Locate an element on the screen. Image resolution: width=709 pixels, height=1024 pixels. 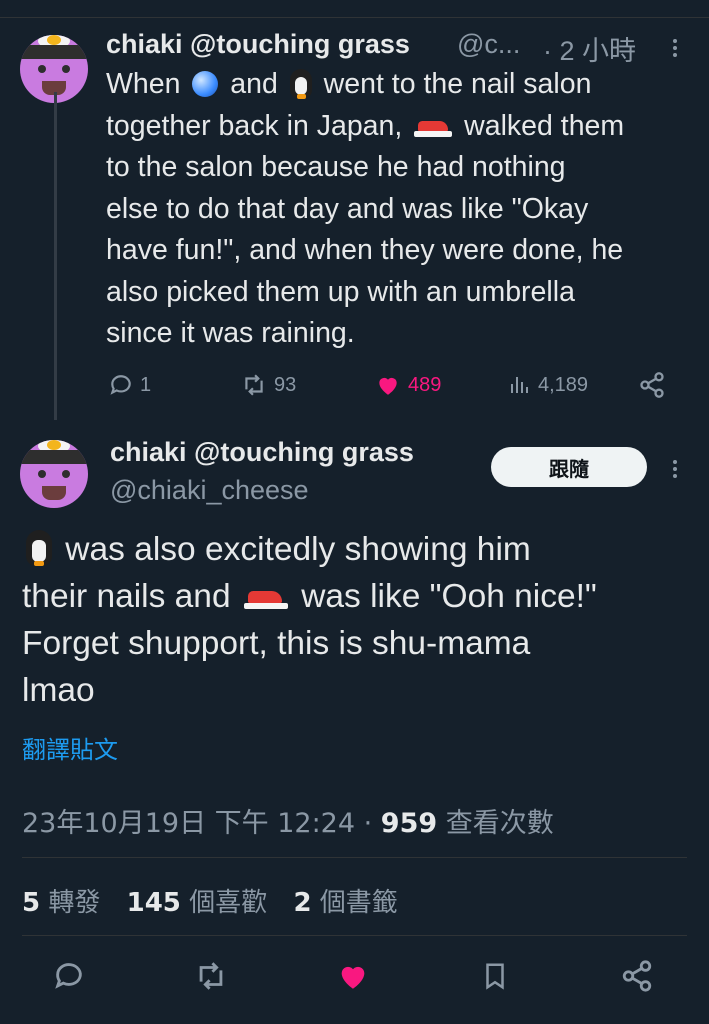
like-button is located at coordinates (353, 976).